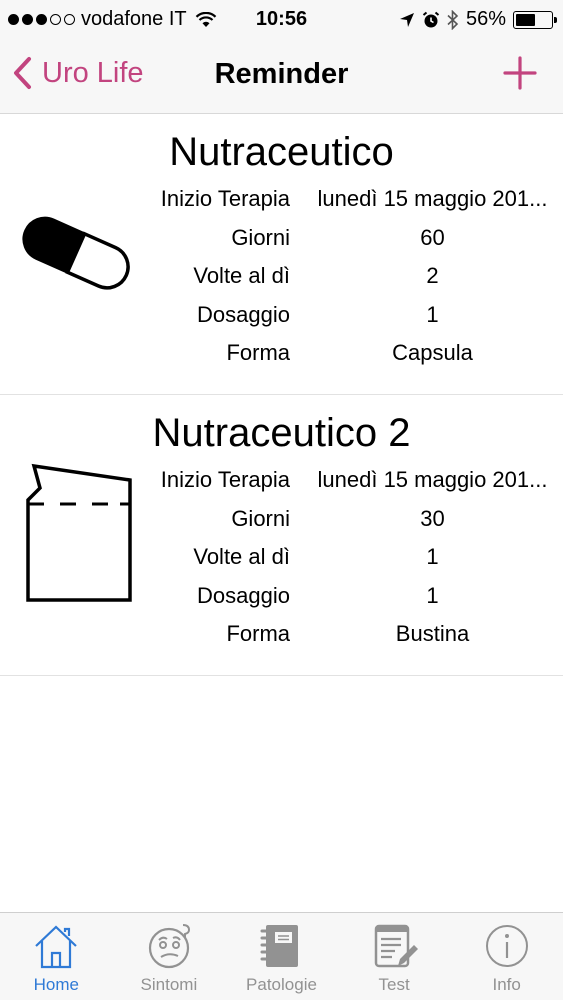 This screenshot has width=563, height=1000. I want to click on tab-test: Test, so click(394, 956).